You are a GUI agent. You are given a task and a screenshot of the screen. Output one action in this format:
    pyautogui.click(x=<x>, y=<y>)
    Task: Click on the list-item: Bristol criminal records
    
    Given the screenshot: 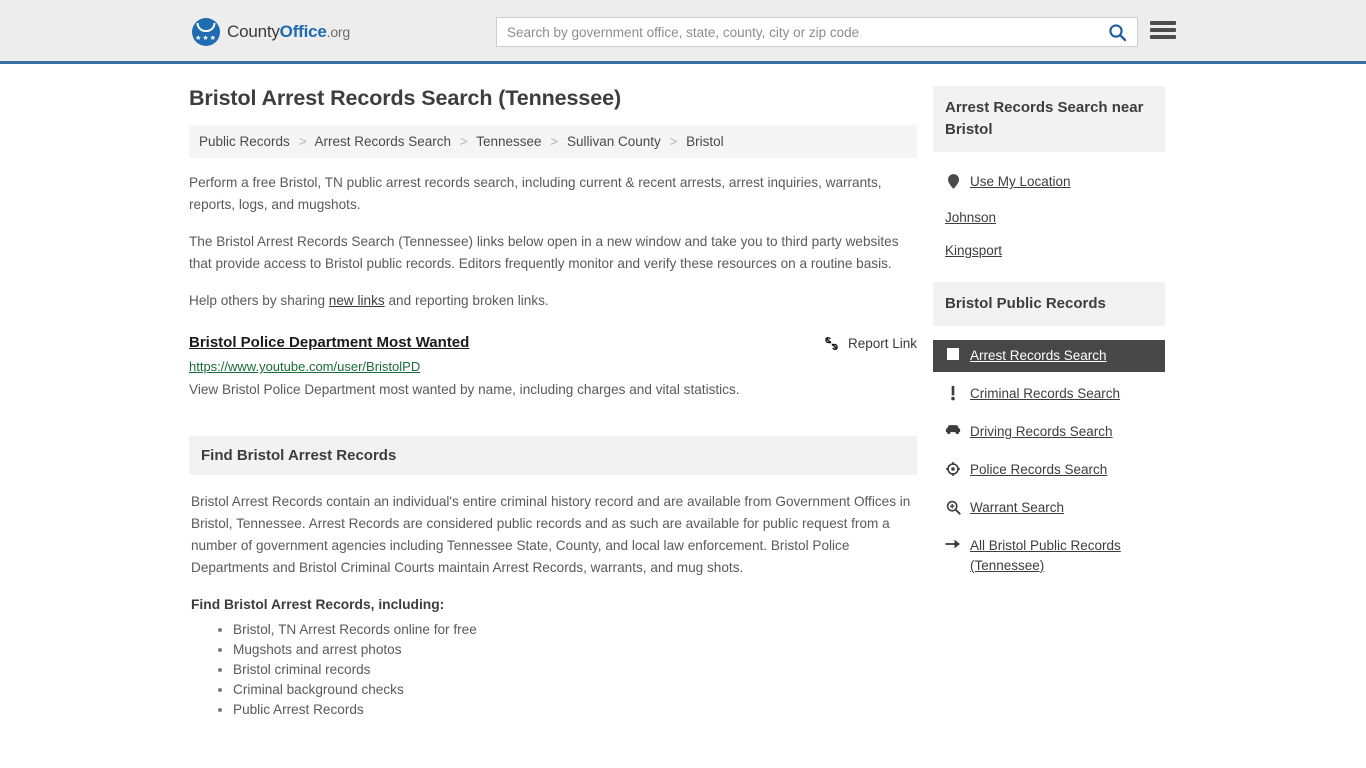 What is the action you would take?
    pyautogui.click(x=574, y=670)
    